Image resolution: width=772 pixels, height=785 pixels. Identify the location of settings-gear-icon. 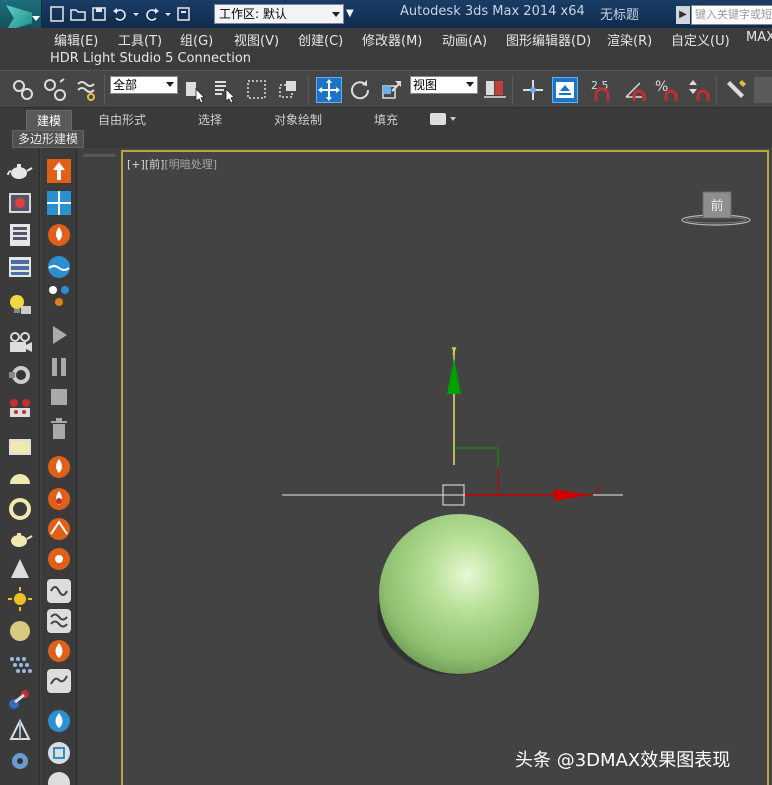
(20, 761).